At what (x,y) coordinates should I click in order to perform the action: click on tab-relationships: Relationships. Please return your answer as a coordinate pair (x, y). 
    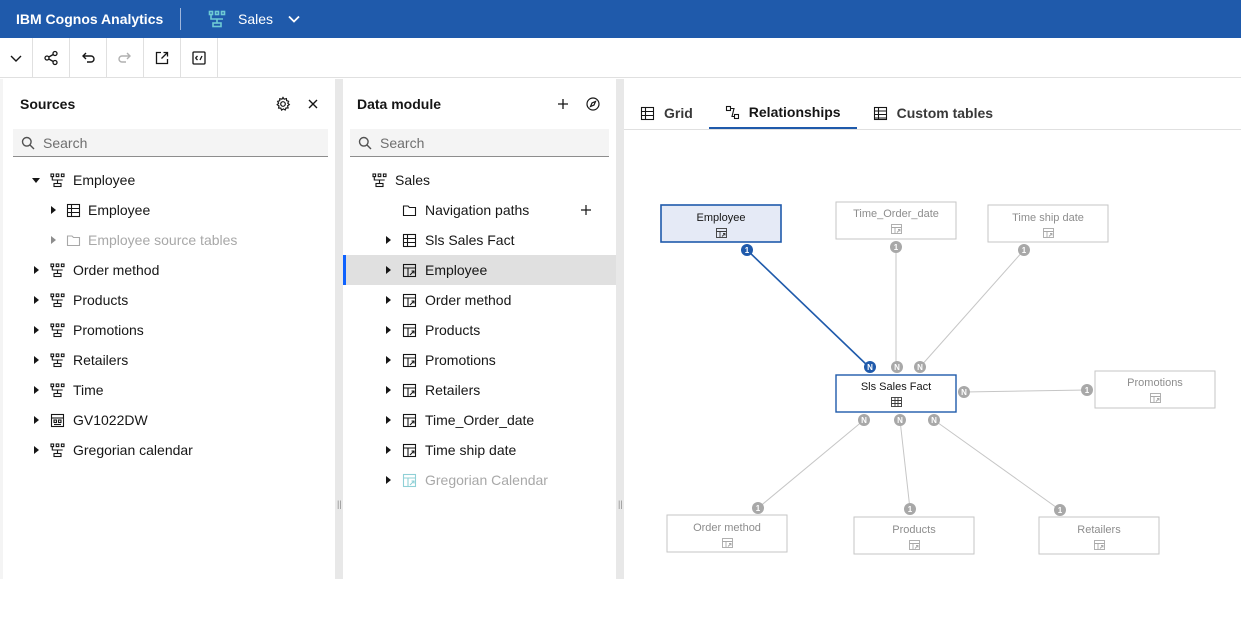
    Looking at the image, I should click on (782, 113).